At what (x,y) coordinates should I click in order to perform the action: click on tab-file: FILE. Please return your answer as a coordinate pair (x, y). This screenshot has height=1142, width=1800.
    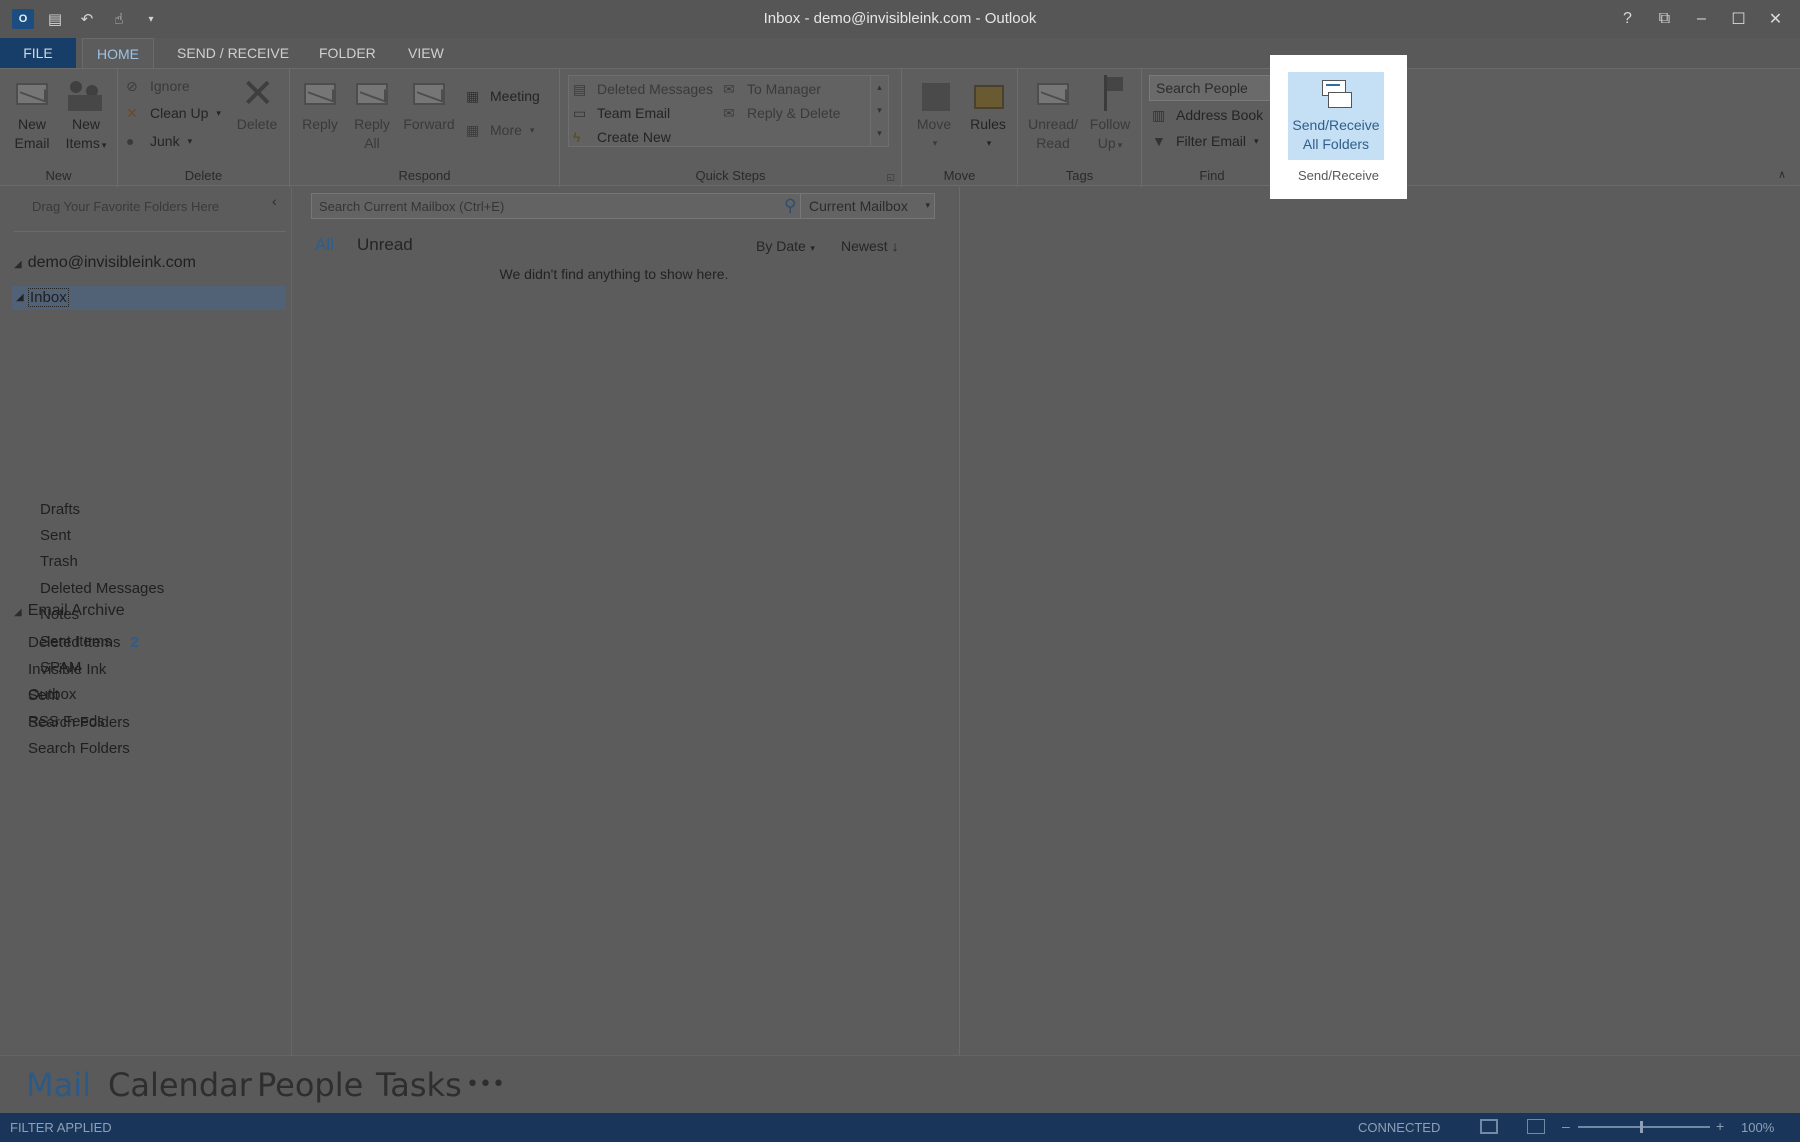
    Looking at the image, I should click on (38, 53).